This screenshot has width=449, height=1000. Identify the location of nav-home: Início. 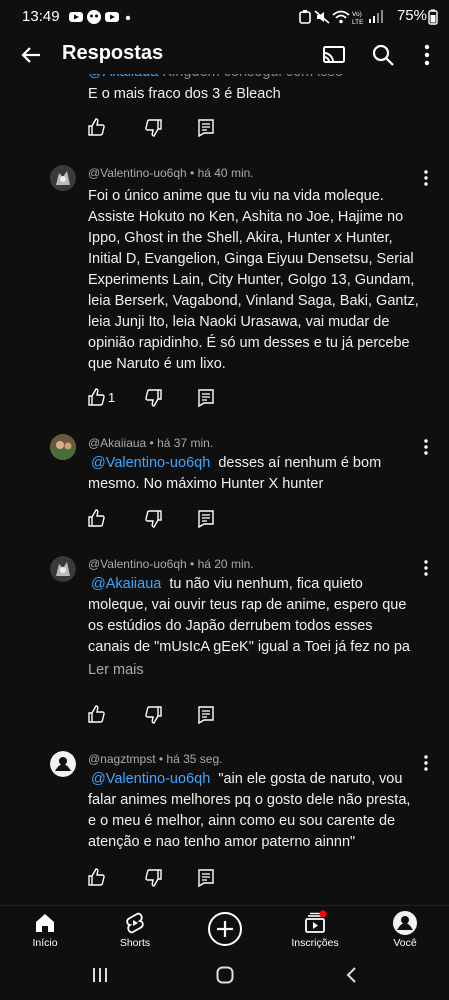
(45, 928).